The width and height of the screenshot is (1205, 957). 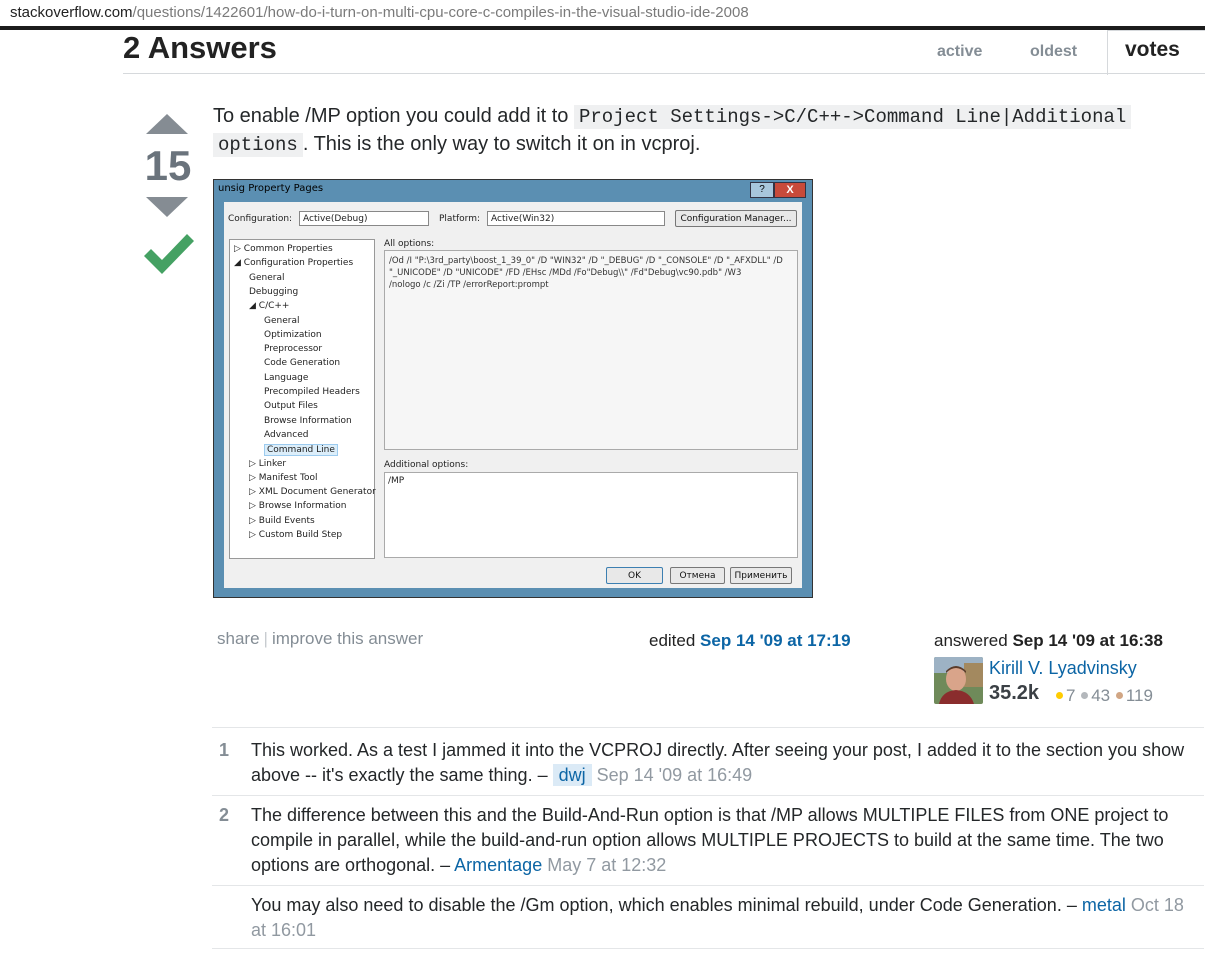 I want to click on all-options-label: All options:, so click(x=409, y=244).